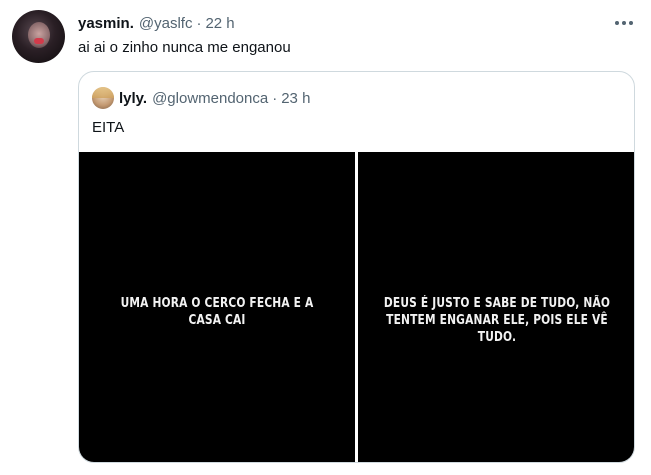 The image size is (651, 475). I want to click on quoted-timestamp: 23 h, so click(296, 98).